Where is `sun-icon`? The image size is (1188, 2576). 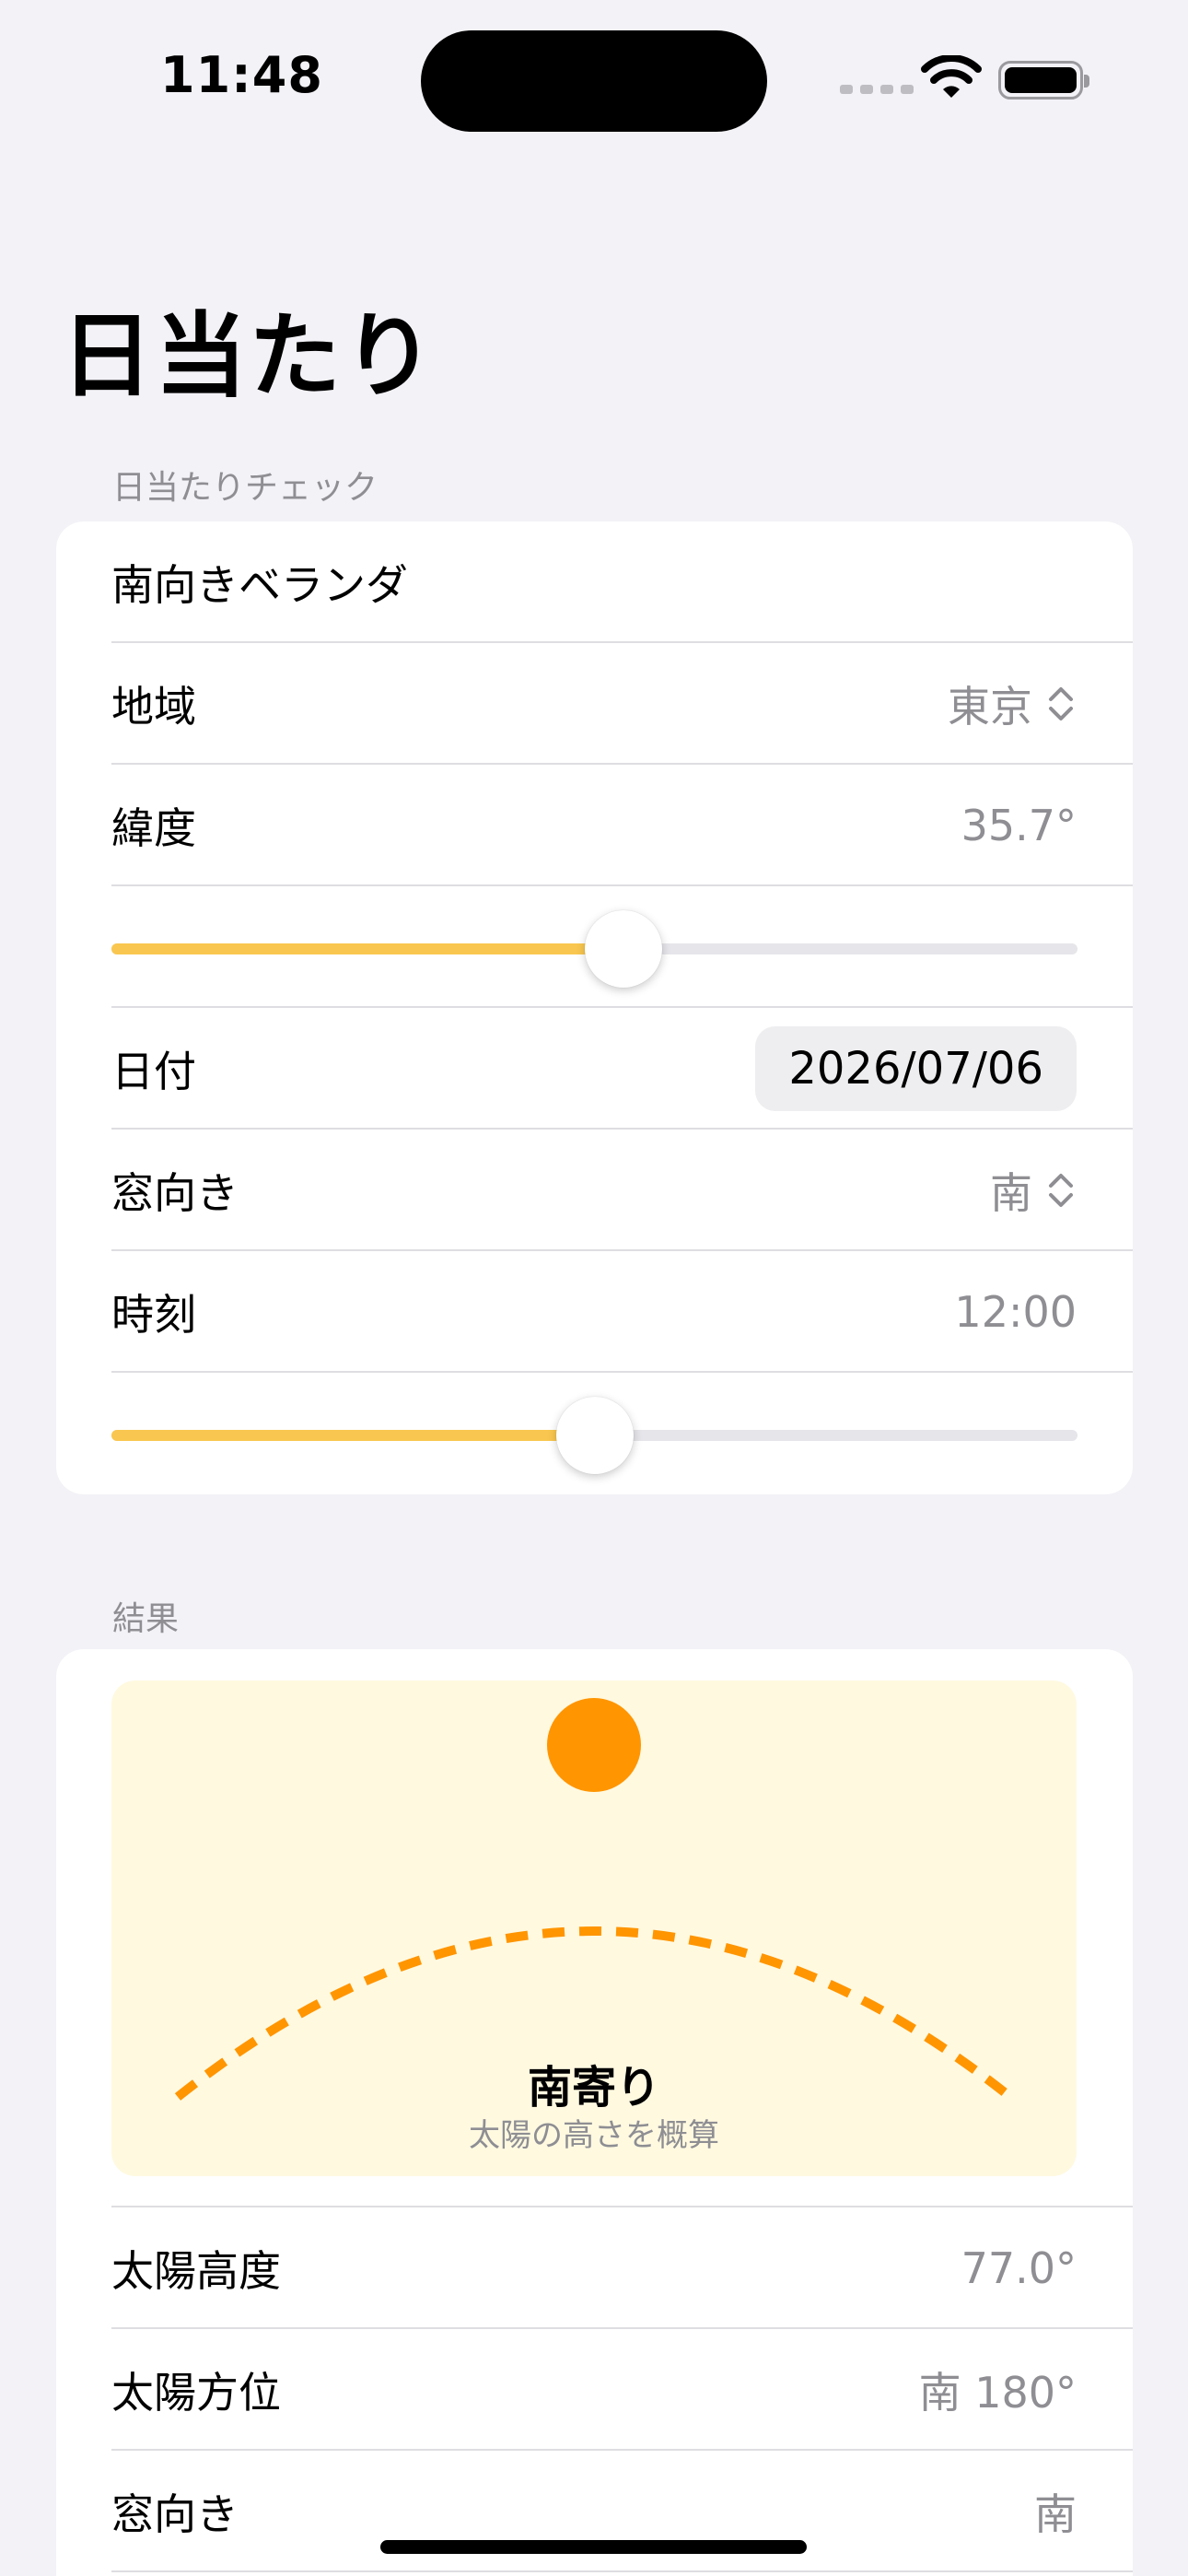 sun-icon is located at coordinates (594, 1745).